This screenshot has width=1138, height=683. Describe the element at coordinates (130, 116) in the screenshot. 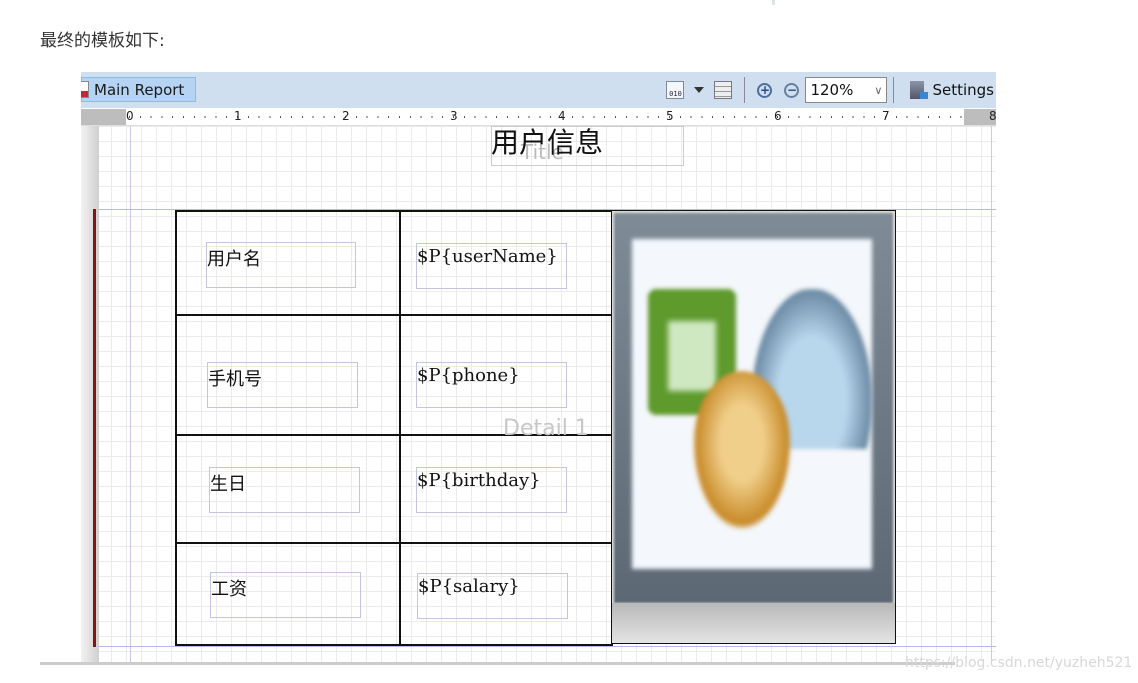

I see `ruler-mark: 0` at that location.